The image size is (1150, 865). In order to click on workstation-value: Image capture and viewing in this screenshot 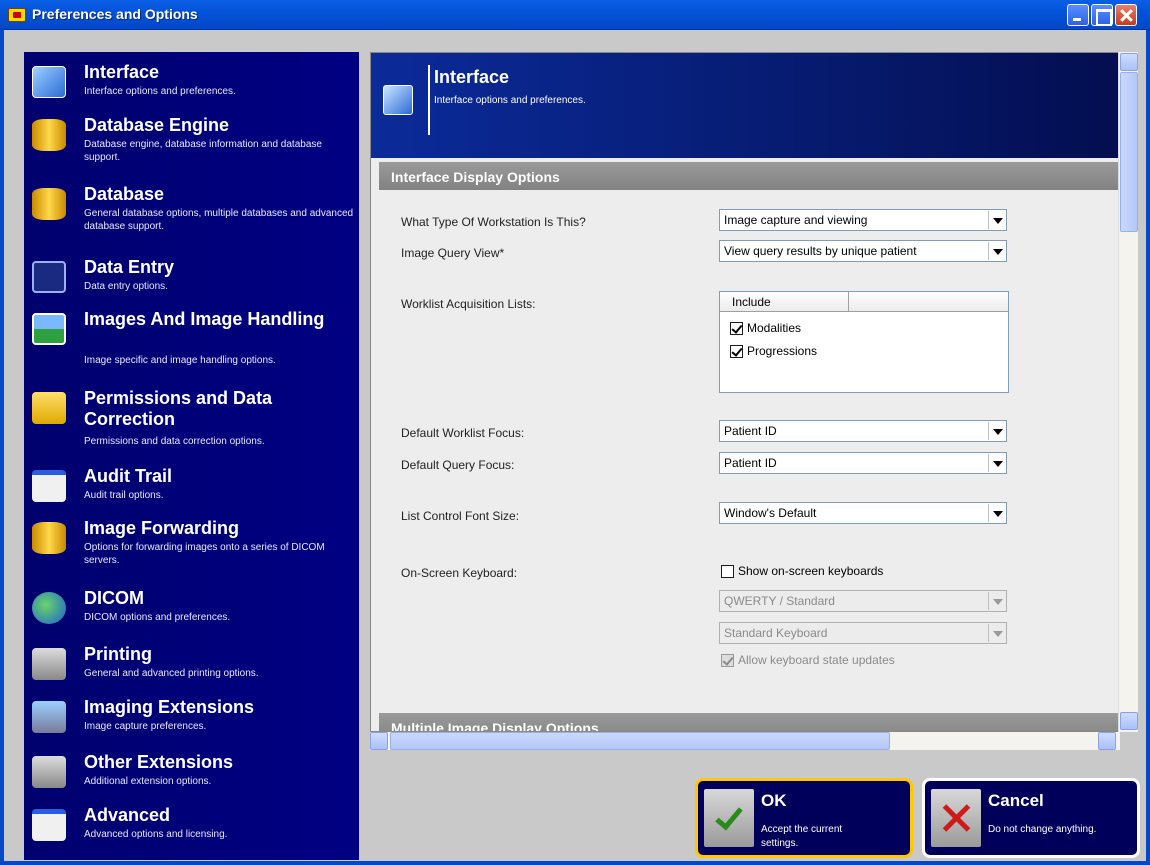, I will do `click(796, 220)`.